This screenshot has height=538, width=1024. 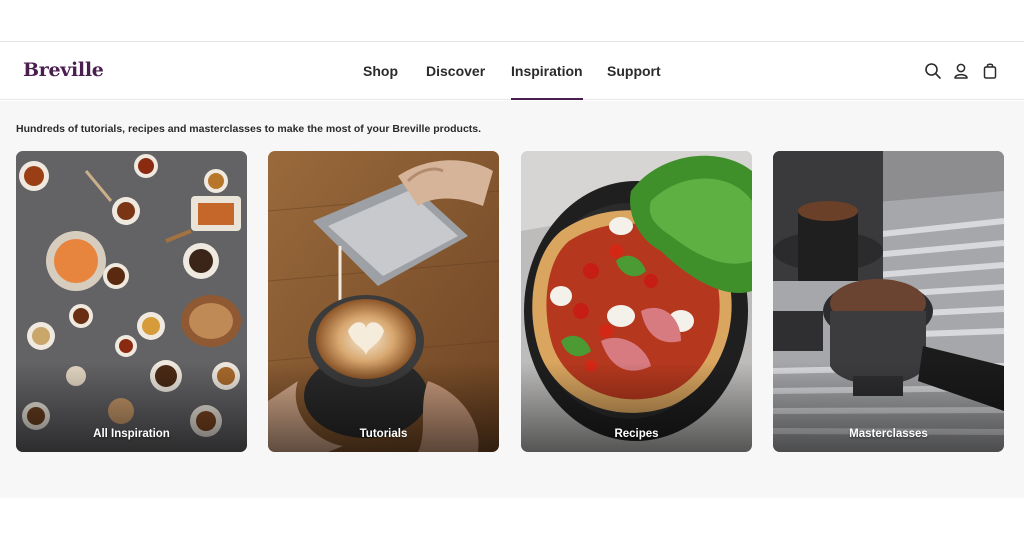 I want to click on nav-inspiration: Inspiration, so click(x=547, y=81).